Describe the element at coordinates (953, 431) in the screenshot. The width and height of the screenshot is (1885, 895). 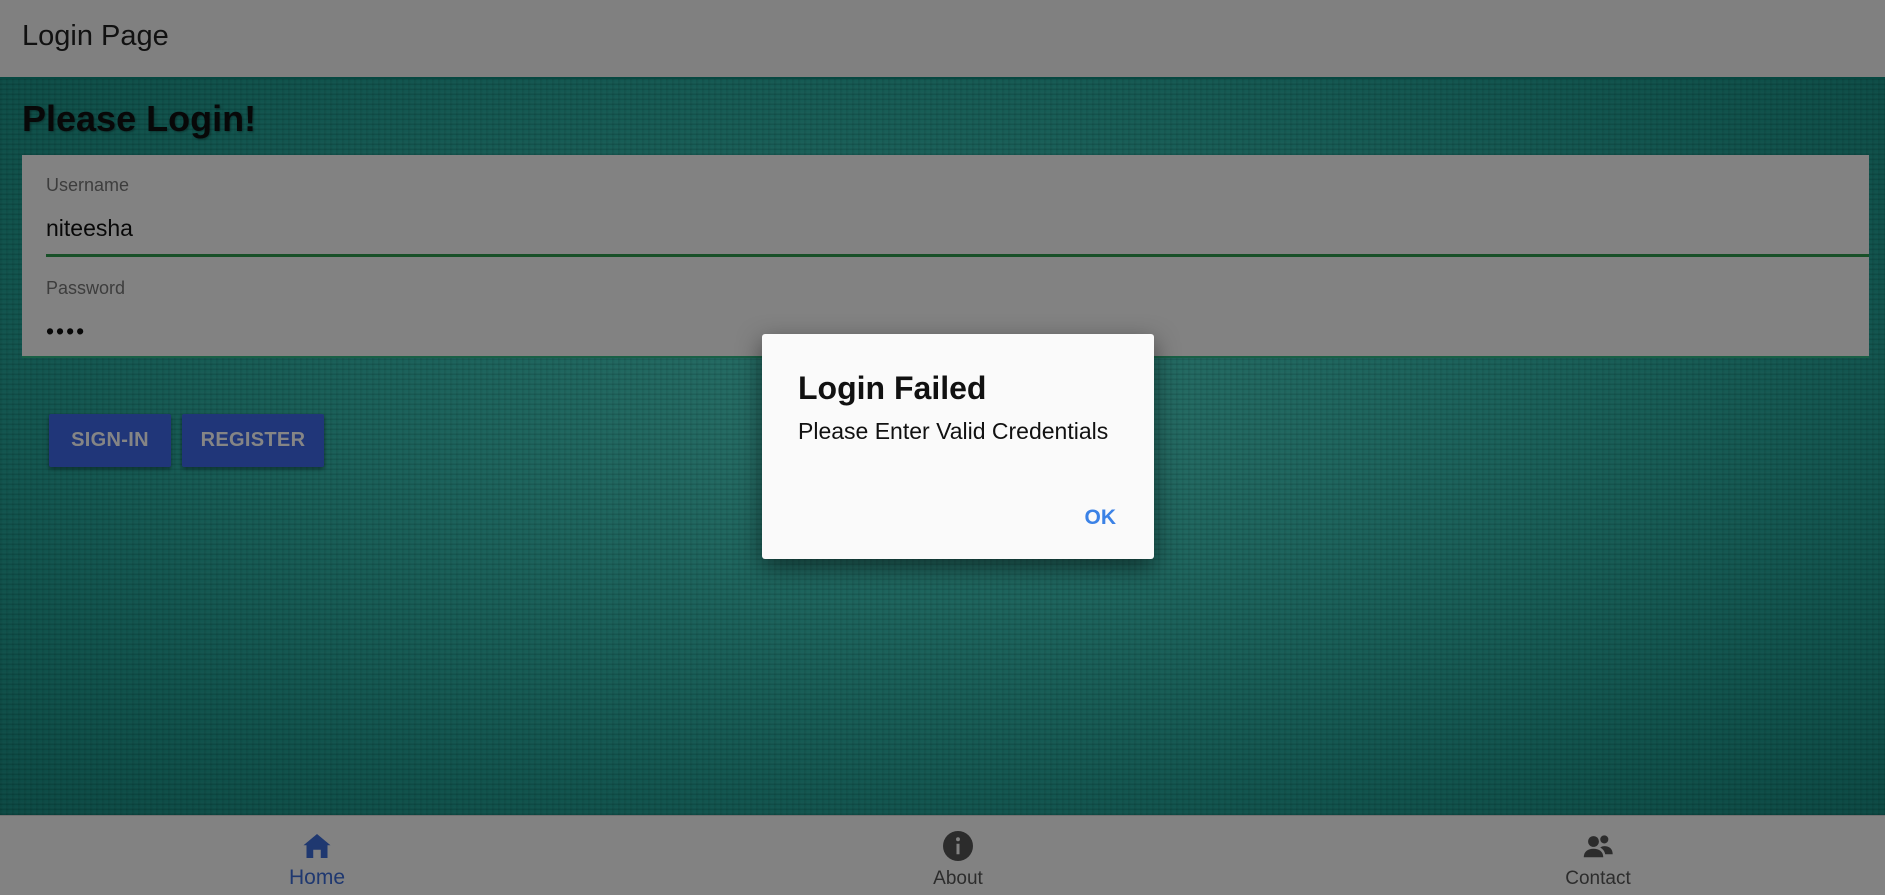
I see `dialog-message: Please Enter Valid Credentials` at that location.